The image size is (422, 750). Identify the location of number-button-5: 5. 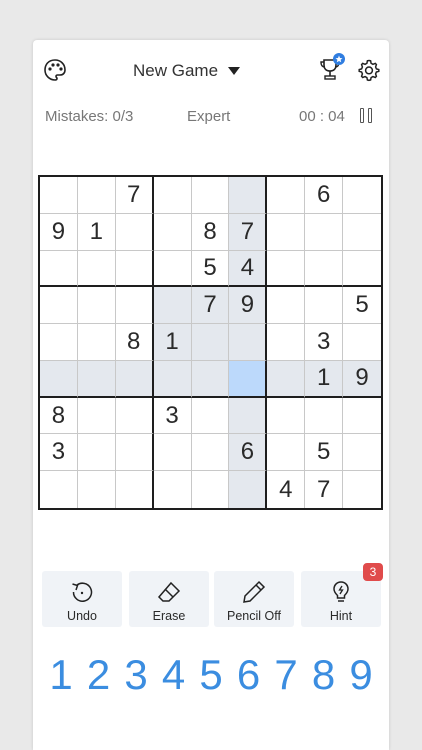
(211, 675).